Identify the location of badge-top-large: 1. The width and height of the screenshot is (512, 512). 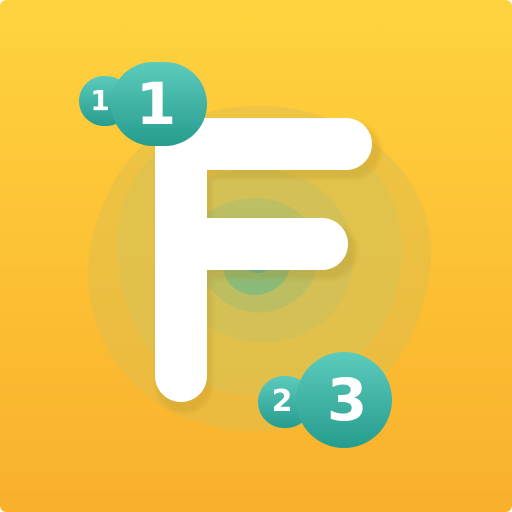
(159, 104).